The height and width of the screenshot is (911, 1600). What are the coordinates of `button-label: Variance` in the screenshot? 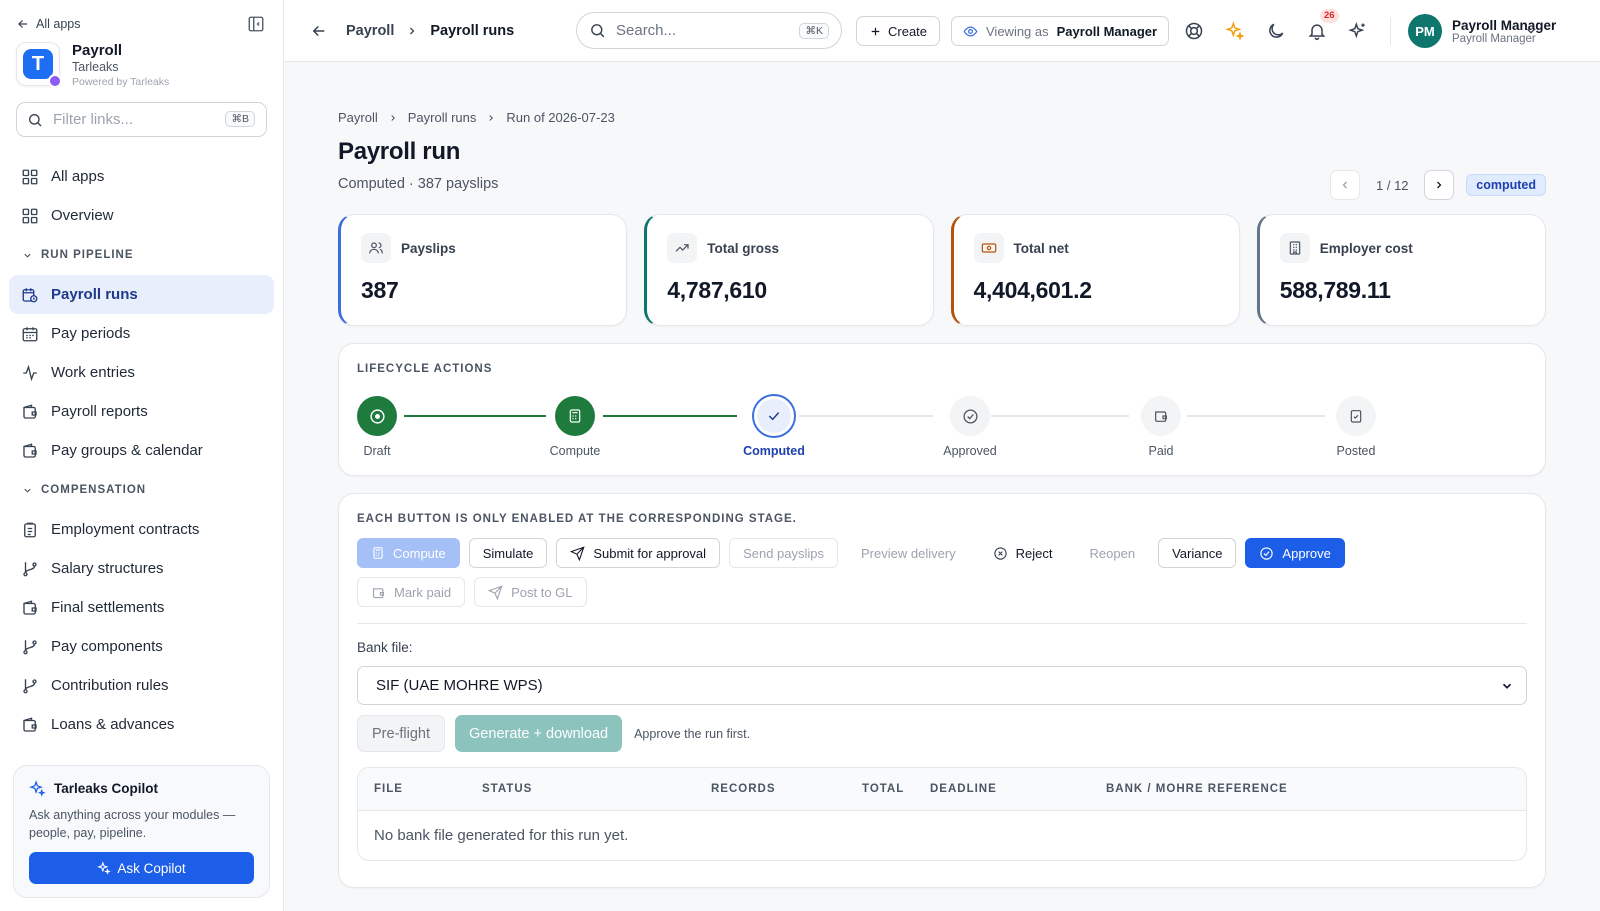 It's located at (1197, 553).